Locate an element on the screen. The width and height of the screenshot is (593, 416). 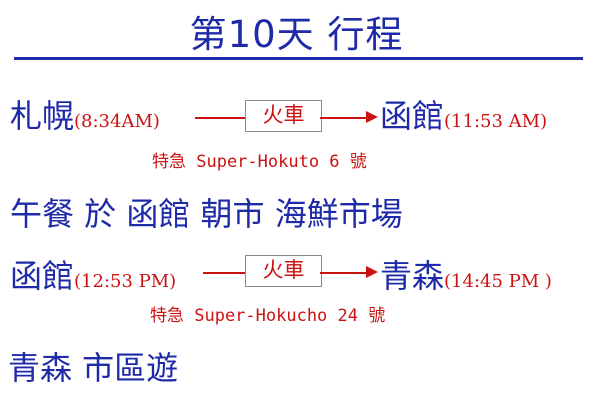
segment1-from-station: 札幌 is located at coordinates (42, 116).